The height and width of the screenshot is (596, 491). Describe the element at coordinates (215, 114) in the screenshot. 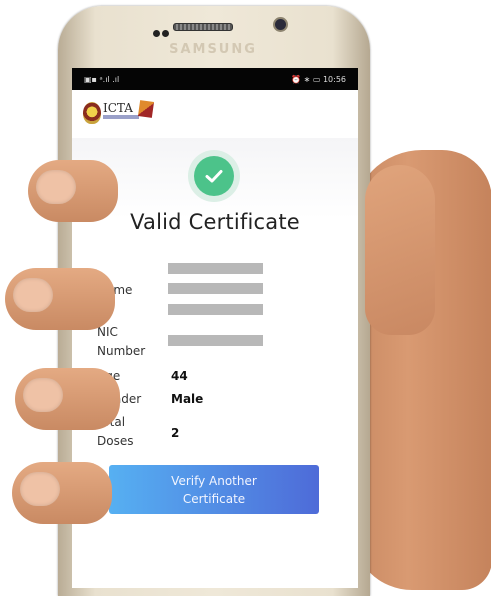

I see `app-header: ICTA` at that location.